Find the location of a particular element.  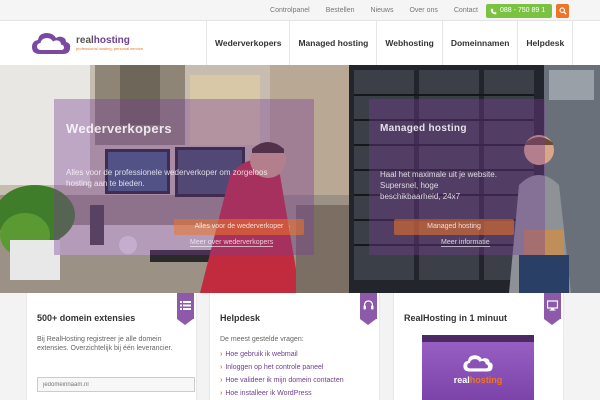

nav-wederverkopers: Wederverkopers is located at coordinates (247, 43).